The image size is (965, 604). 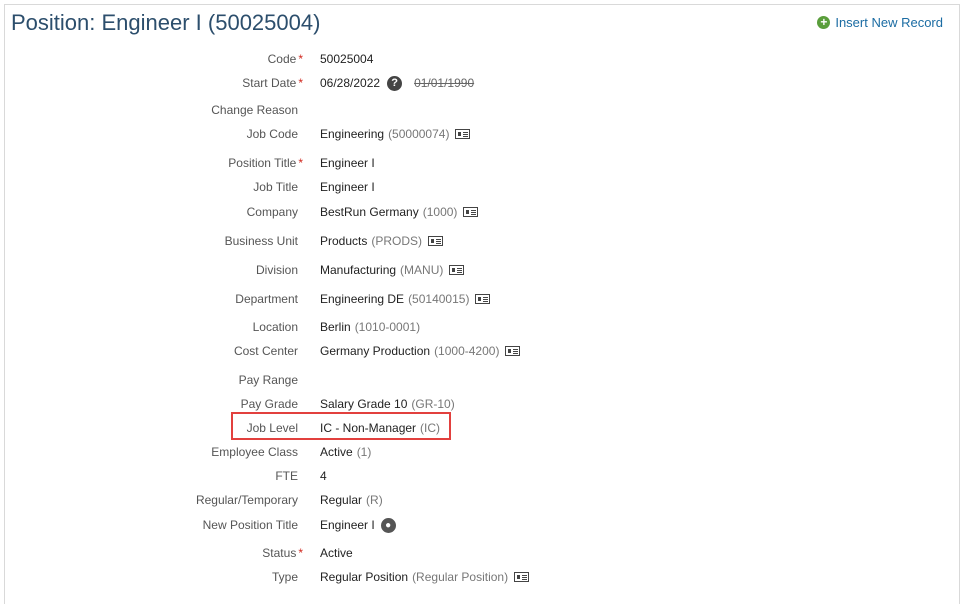 I want to click on field-row-type: Type Regular Position (Regular Position), so click(x=480, y=577).